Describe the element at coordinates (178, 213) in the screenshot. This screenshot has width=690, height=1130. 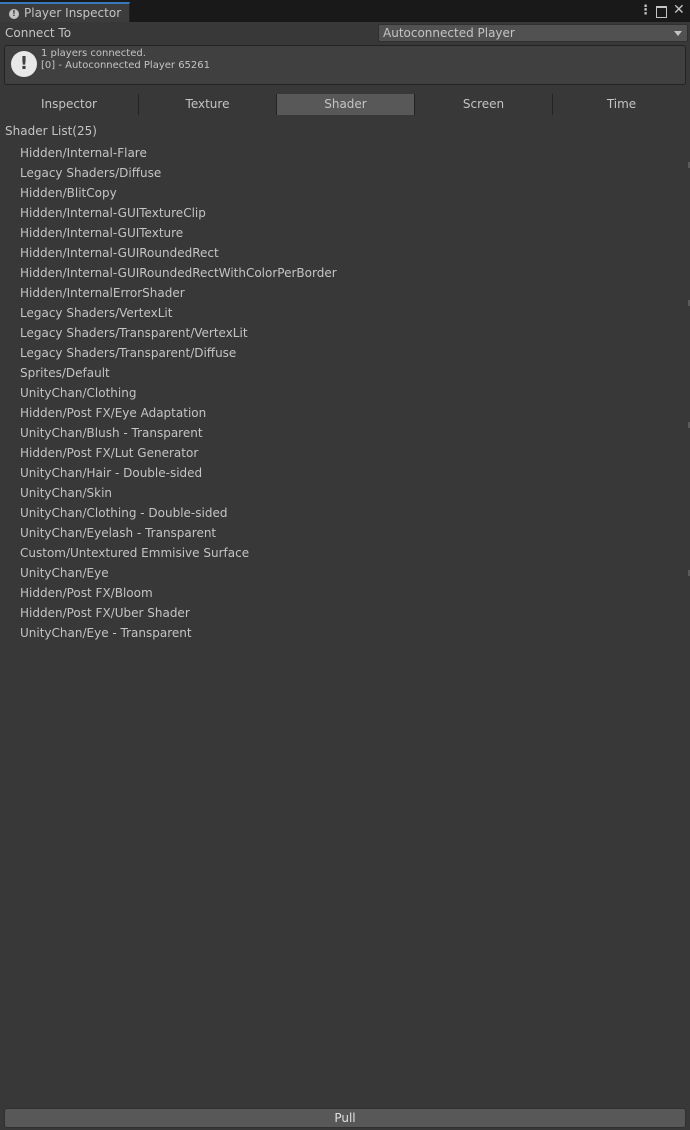
I see `list-item: Hidden/Internal-GUITextureClip` at that location.